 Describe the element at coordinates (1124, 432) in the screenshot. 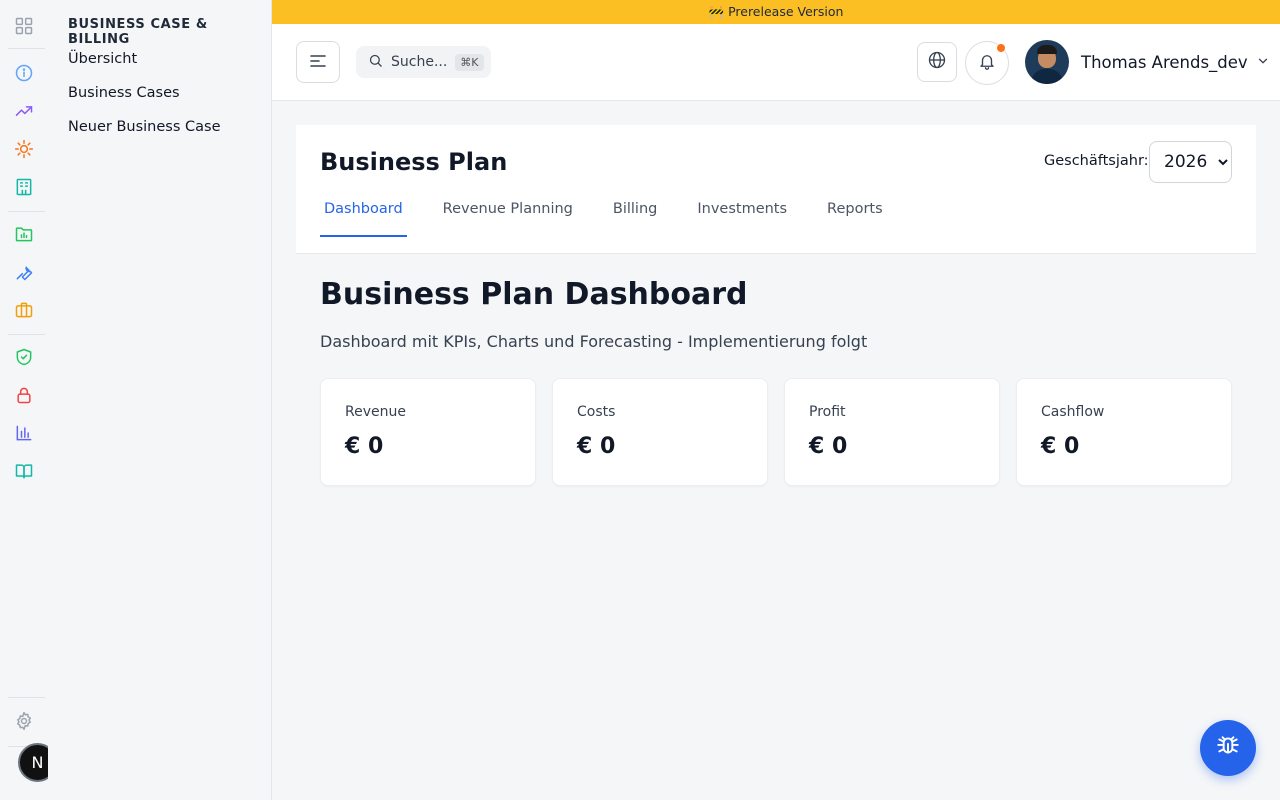

I see `kpi-card-cashflow: Cashflow € 0` at that location.